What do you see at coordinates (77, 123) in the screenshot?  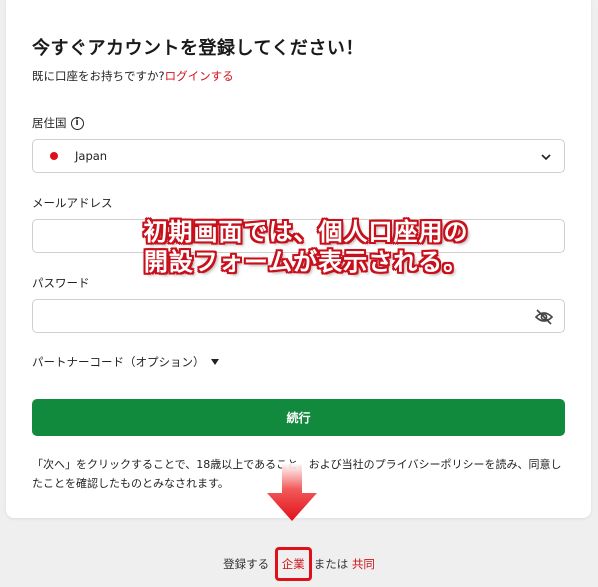 I see `info-icon: i` at bounding box center [77, 123].